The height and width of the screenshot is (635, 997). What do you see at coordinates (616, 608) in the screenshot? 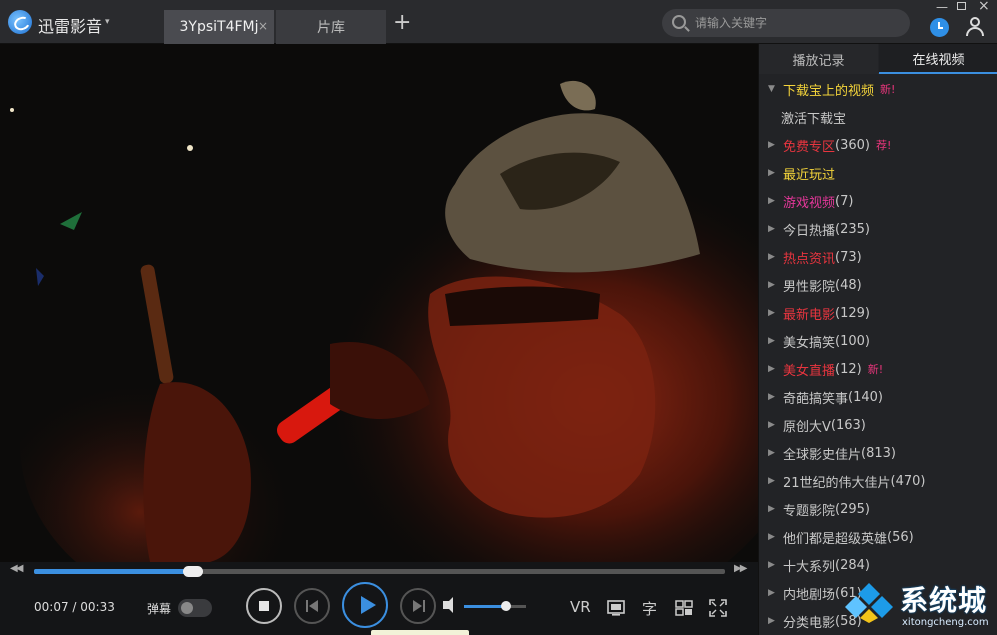
I see `screen-mode-icon` at bounding box center [616, 608].